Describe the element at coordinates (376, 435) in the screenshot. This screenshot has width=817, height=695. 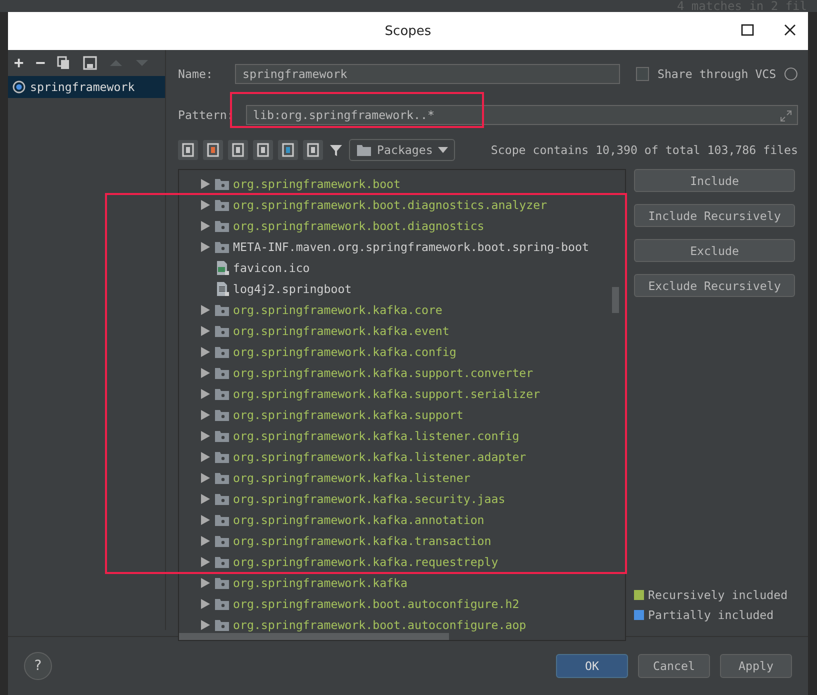
I see `tree-item-label: org.springframework.kafka.listener.config` at that location.